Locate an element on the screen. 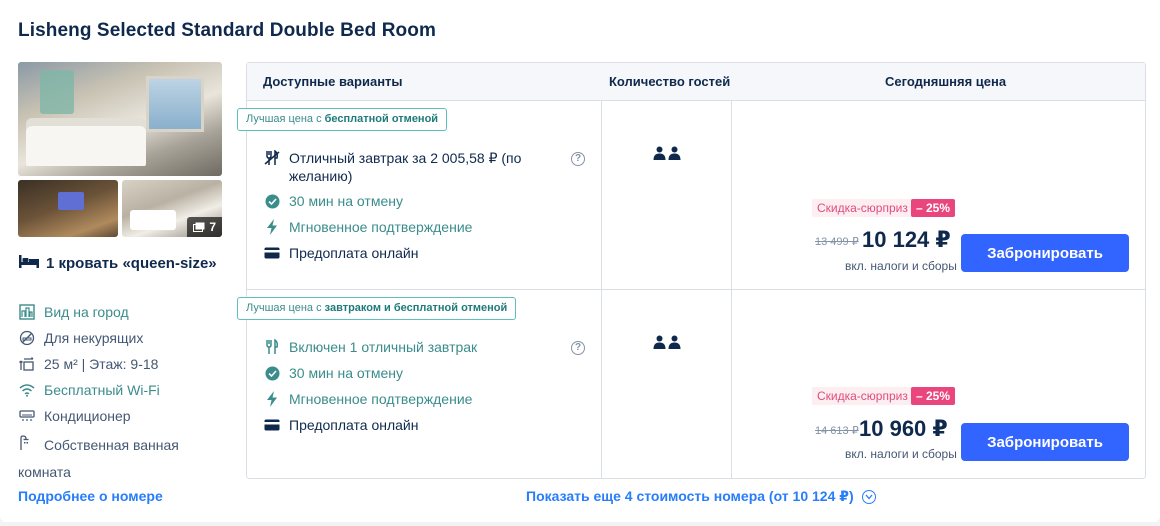  amenity-ac: Кондиционер is located at coordinates (74, 416).